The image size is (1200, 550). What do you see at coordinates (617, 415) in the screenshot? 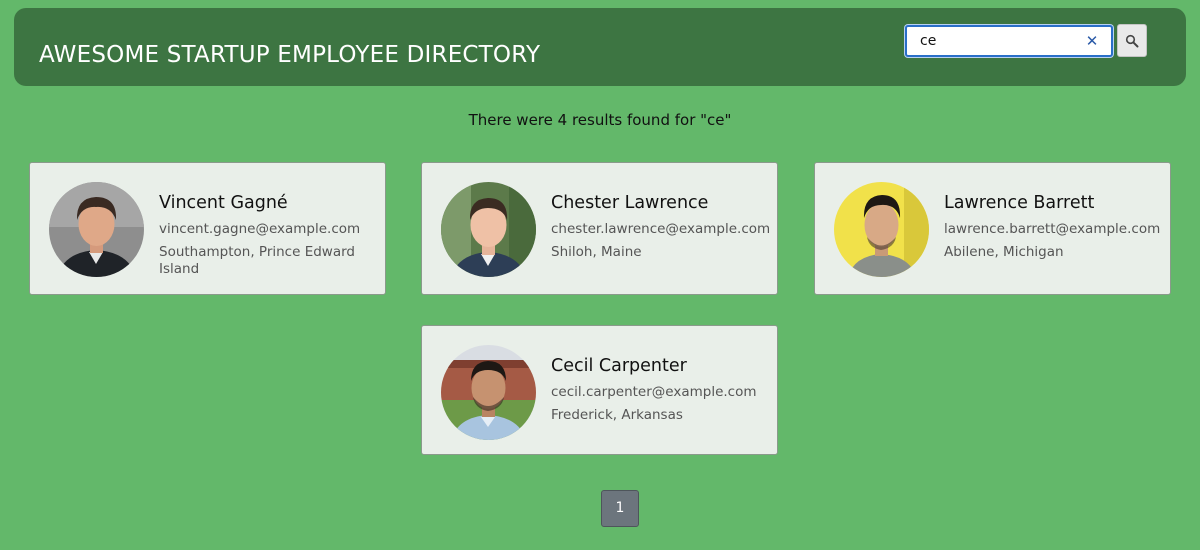
I see `employee-location: Frederick, Arkansas` at bounding box center [617, 415].